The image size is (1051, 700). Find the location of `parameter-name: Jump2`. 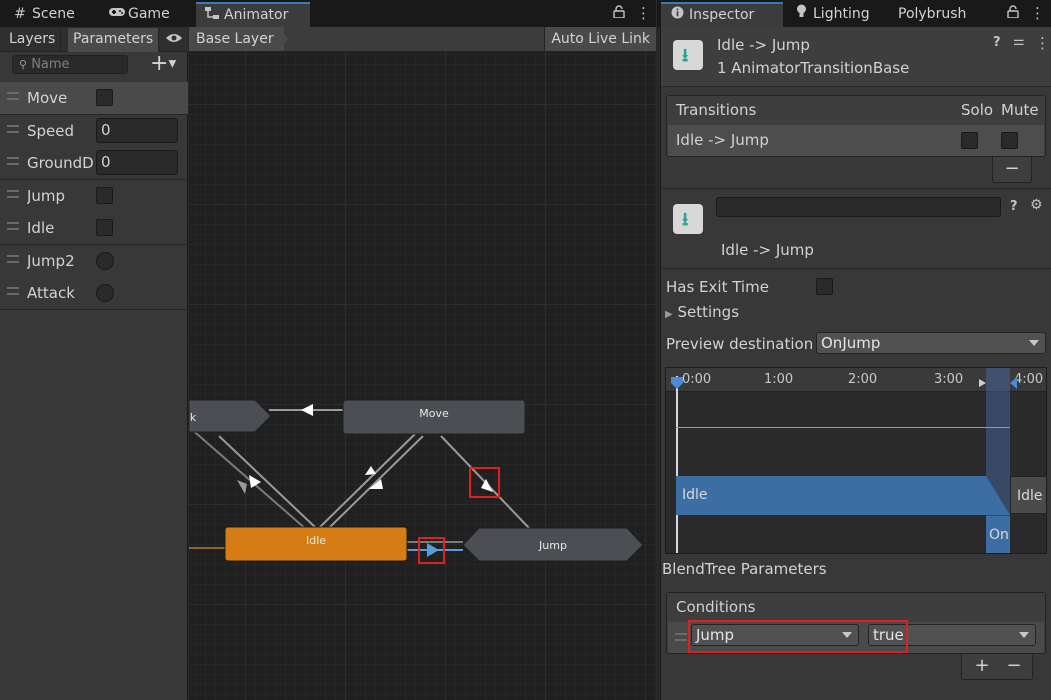

parameter-name: Jump2 is located at coordinates (51, 261).